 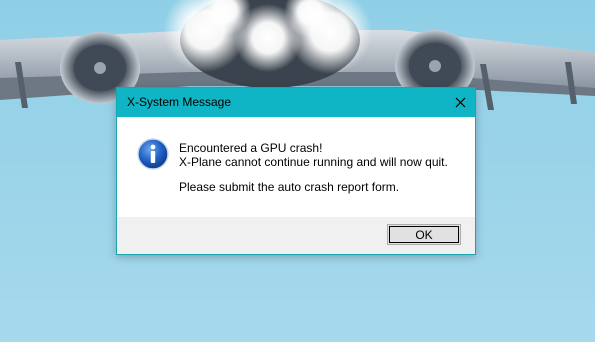 What do you see at coordinates (153, 154) in the screenshot?
I see `info-icon` at bounding box center [153, 154].